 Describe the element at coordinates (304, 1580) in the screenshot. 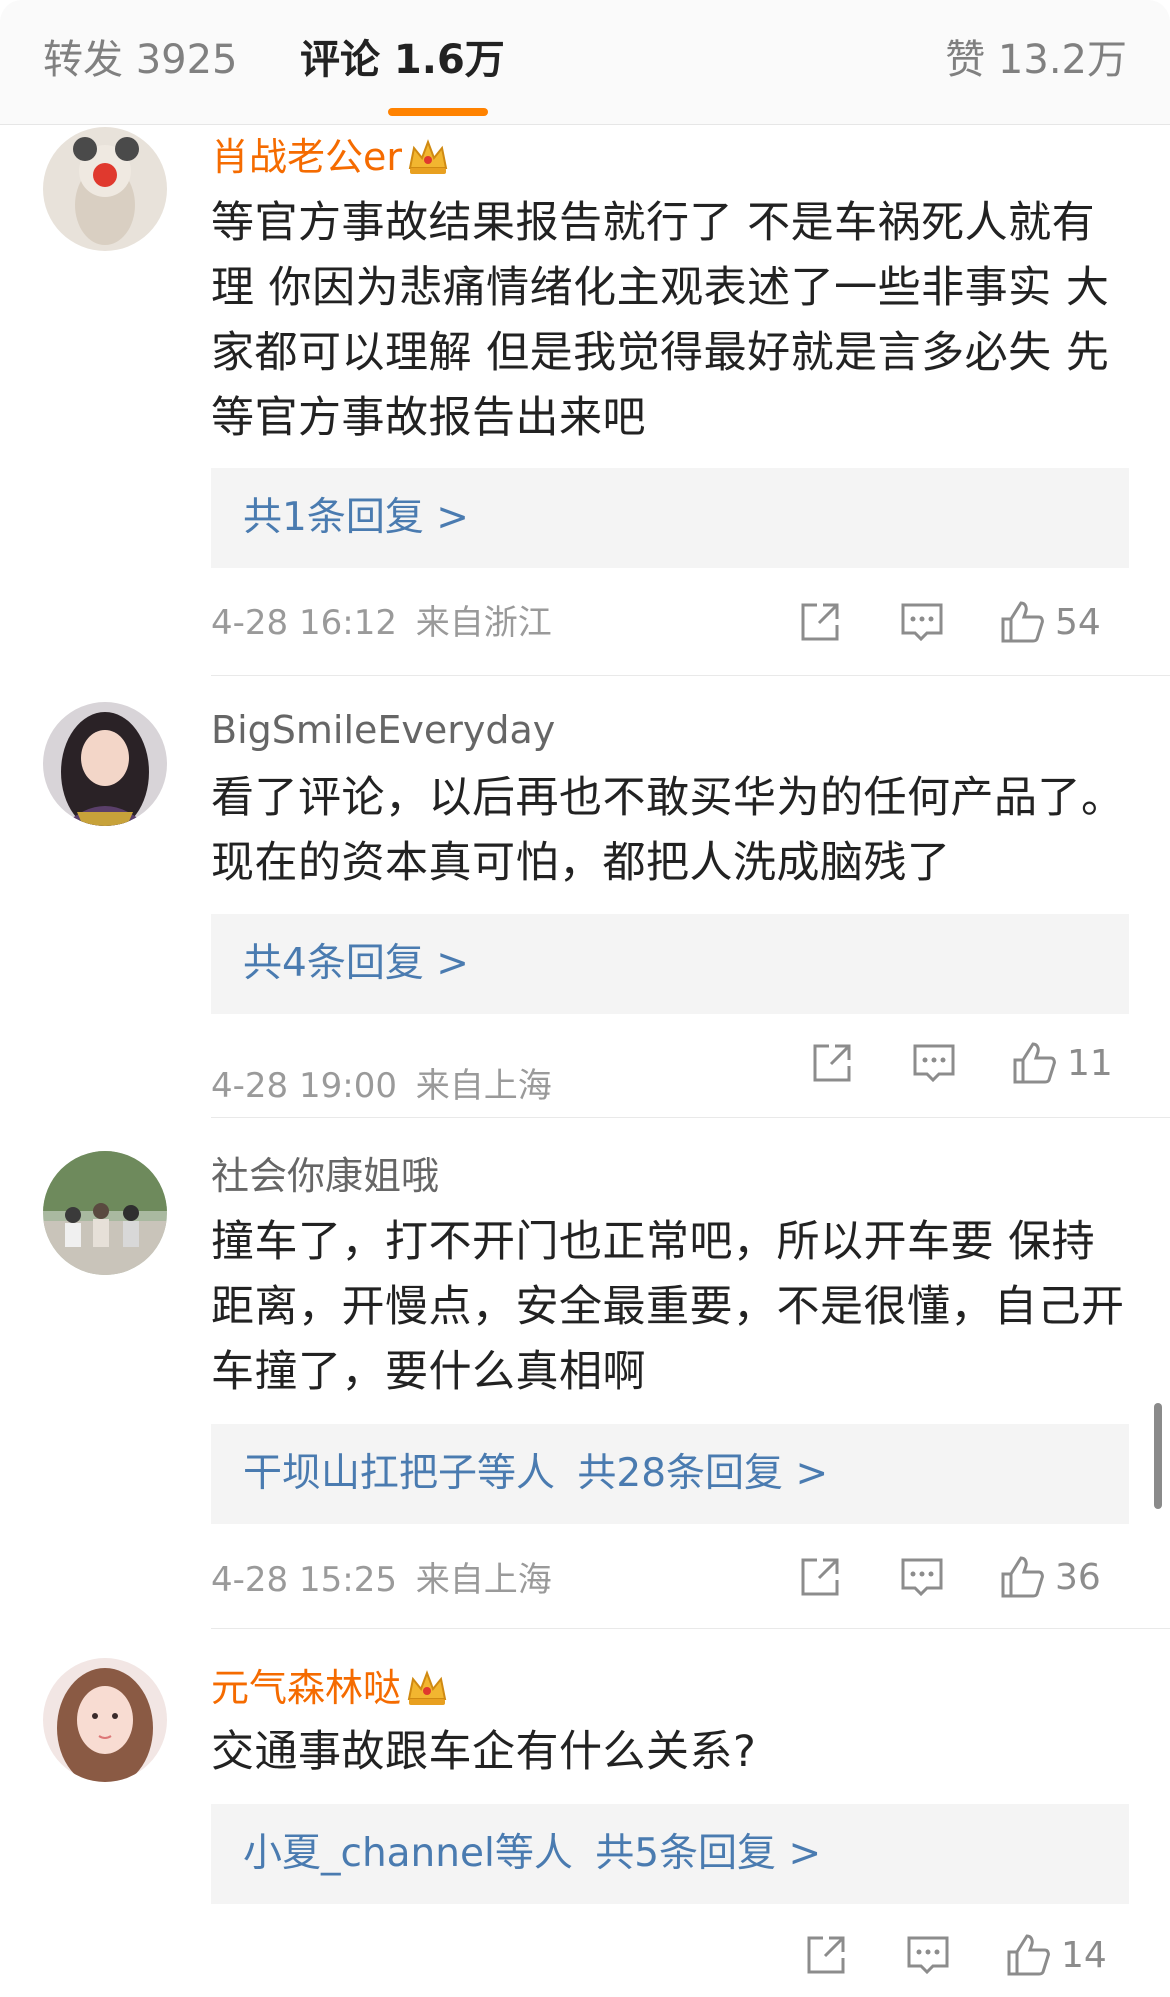

I see `comment-time: 4-28 15:25` at that location.